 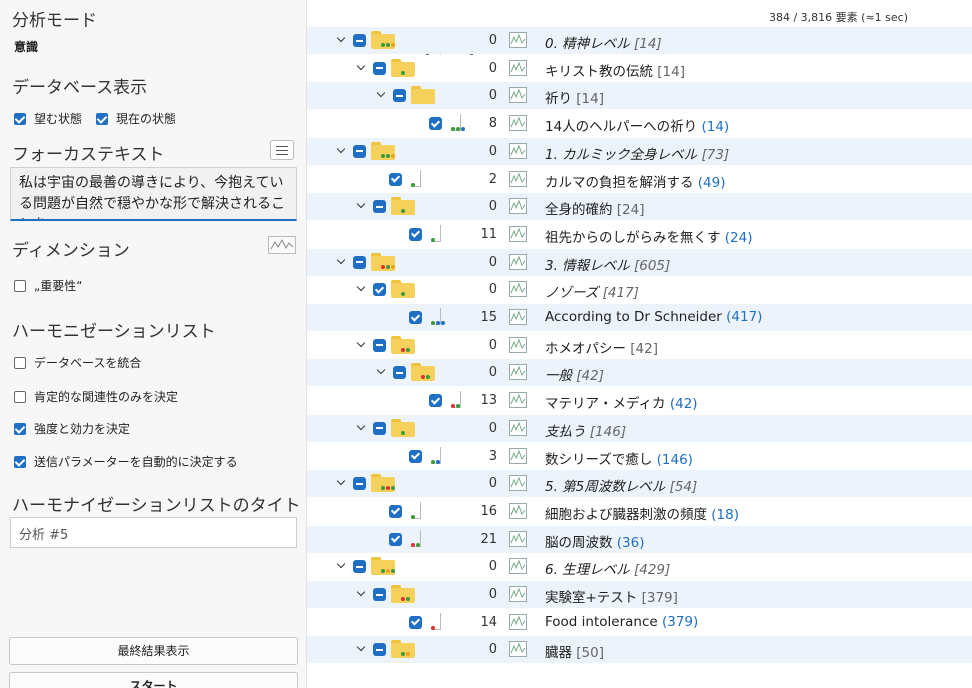 I want to click on tree-leaf-row: 15 According to Dr Schneider (417), so click(x=639, y=317).